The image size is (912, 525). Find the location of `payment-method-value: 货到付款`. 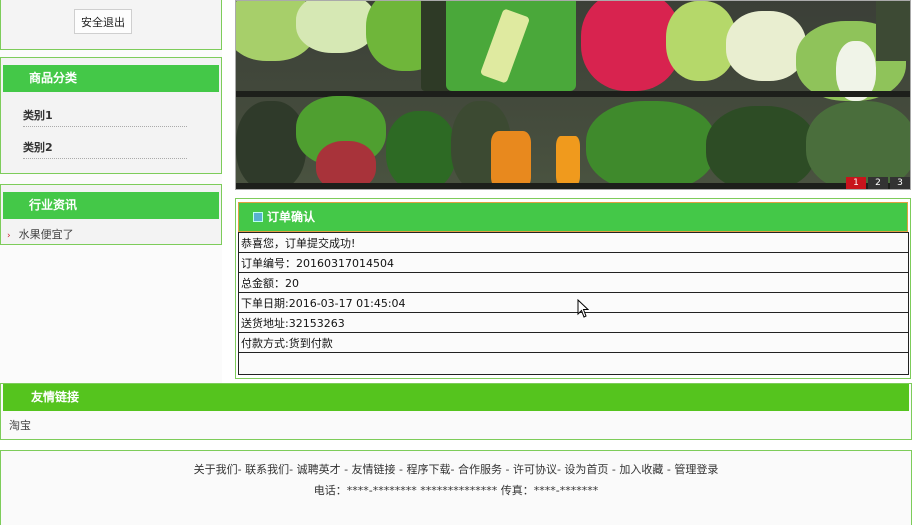

payment-method-value: 货到付款 is located at coordinates (310, 343).